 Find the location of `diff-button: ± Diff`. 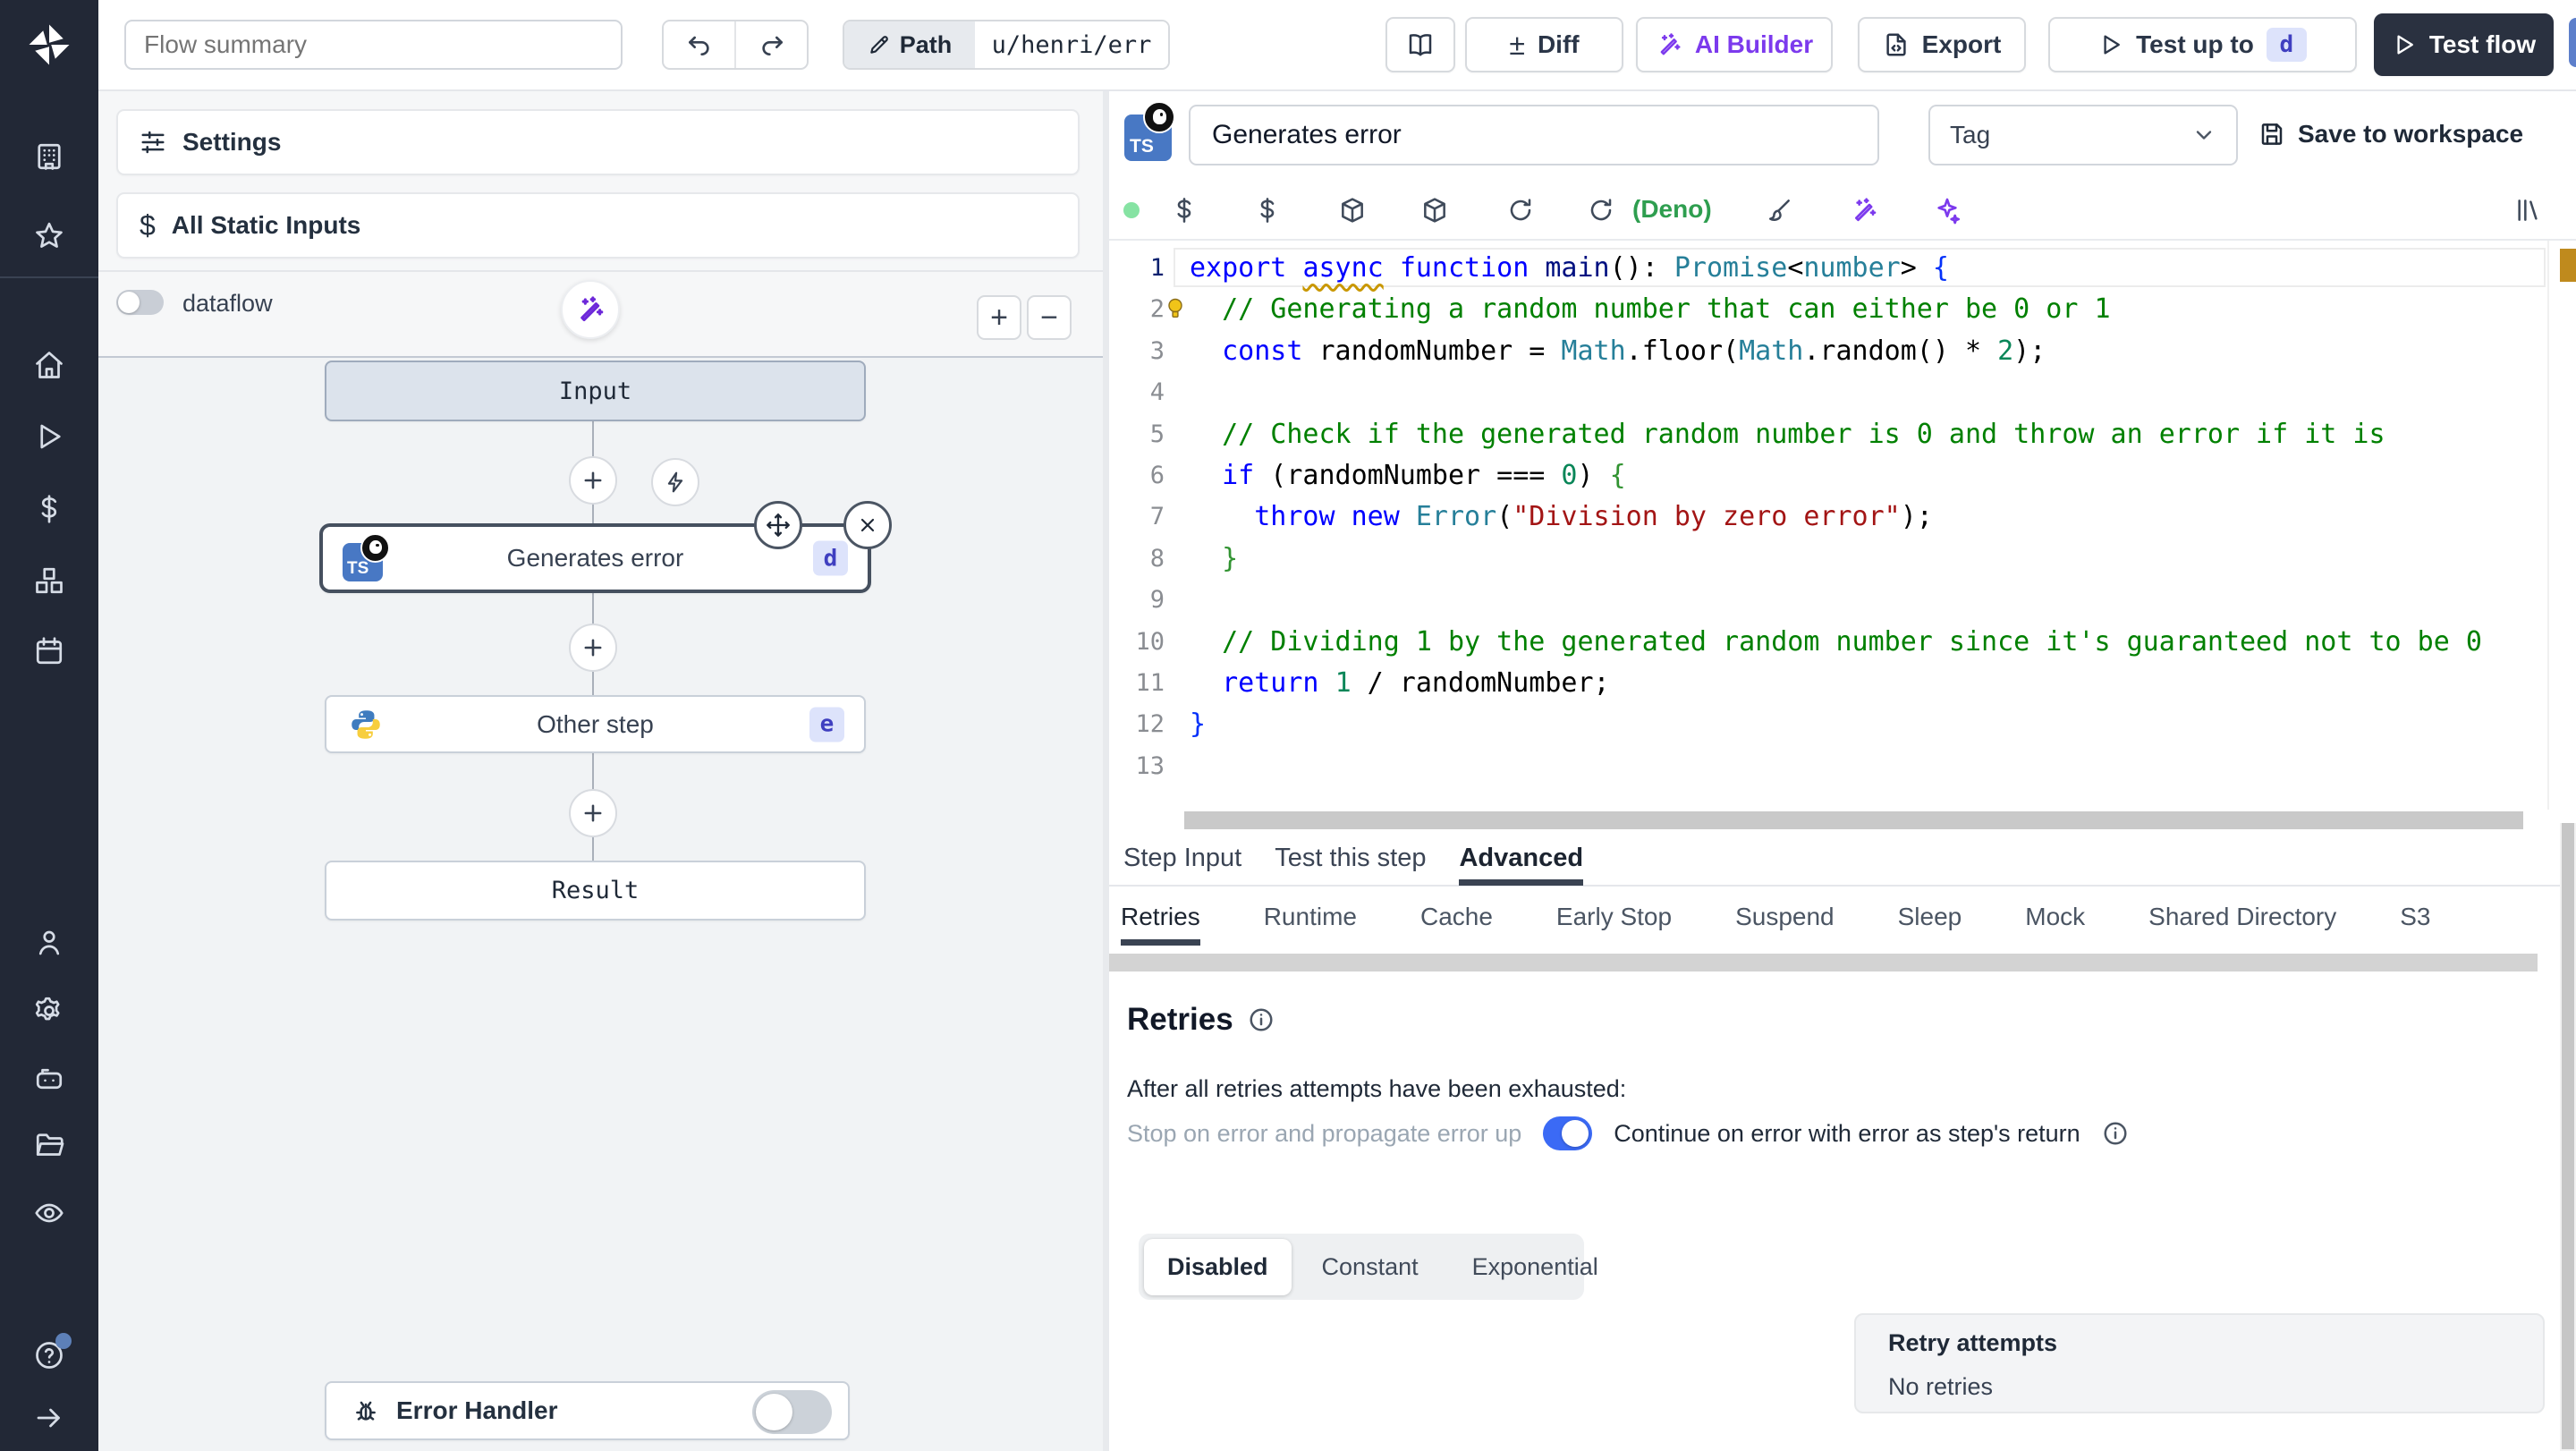

diff-button: ± Diff is located at coordinates (1544, 44).